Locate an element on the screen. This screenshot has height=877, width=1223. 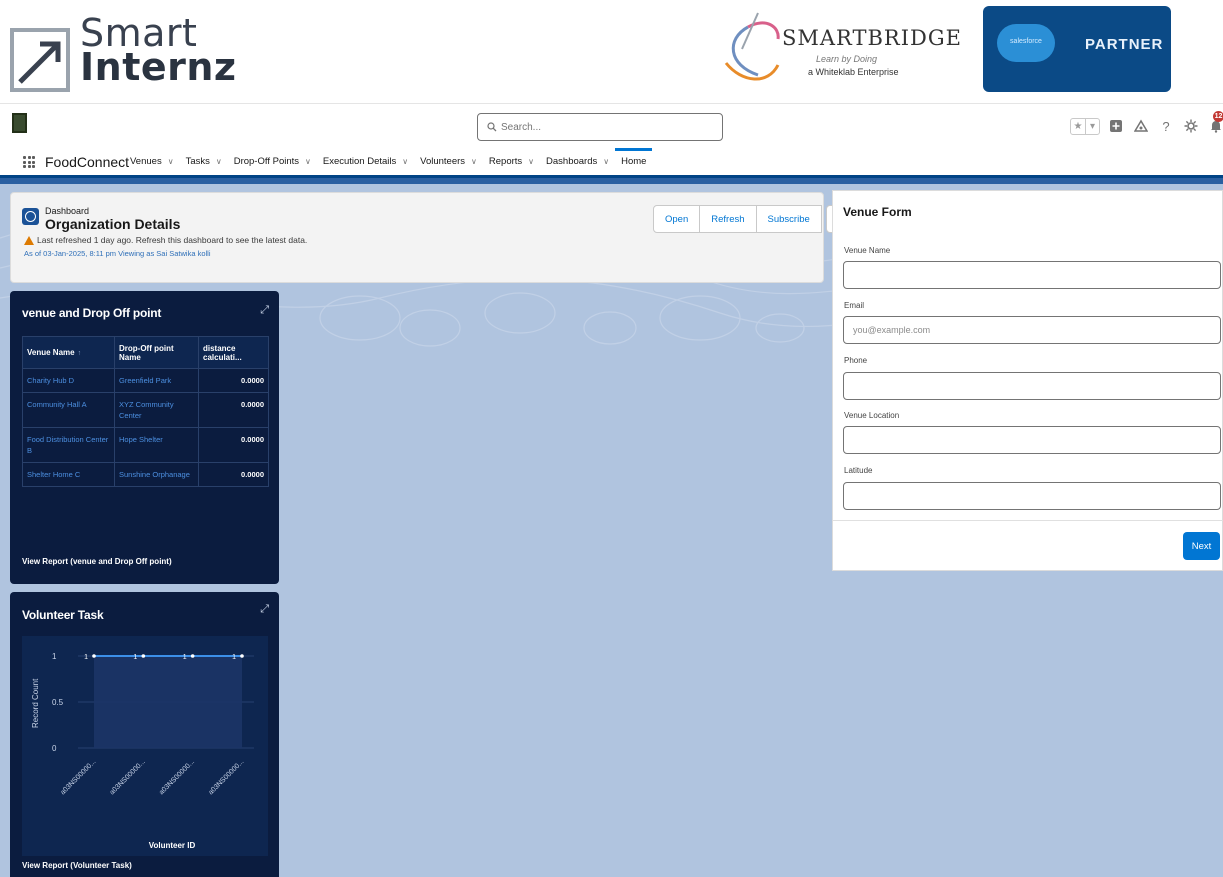
favorites-star-icon: ★ is located at coordinates (1078, 126).